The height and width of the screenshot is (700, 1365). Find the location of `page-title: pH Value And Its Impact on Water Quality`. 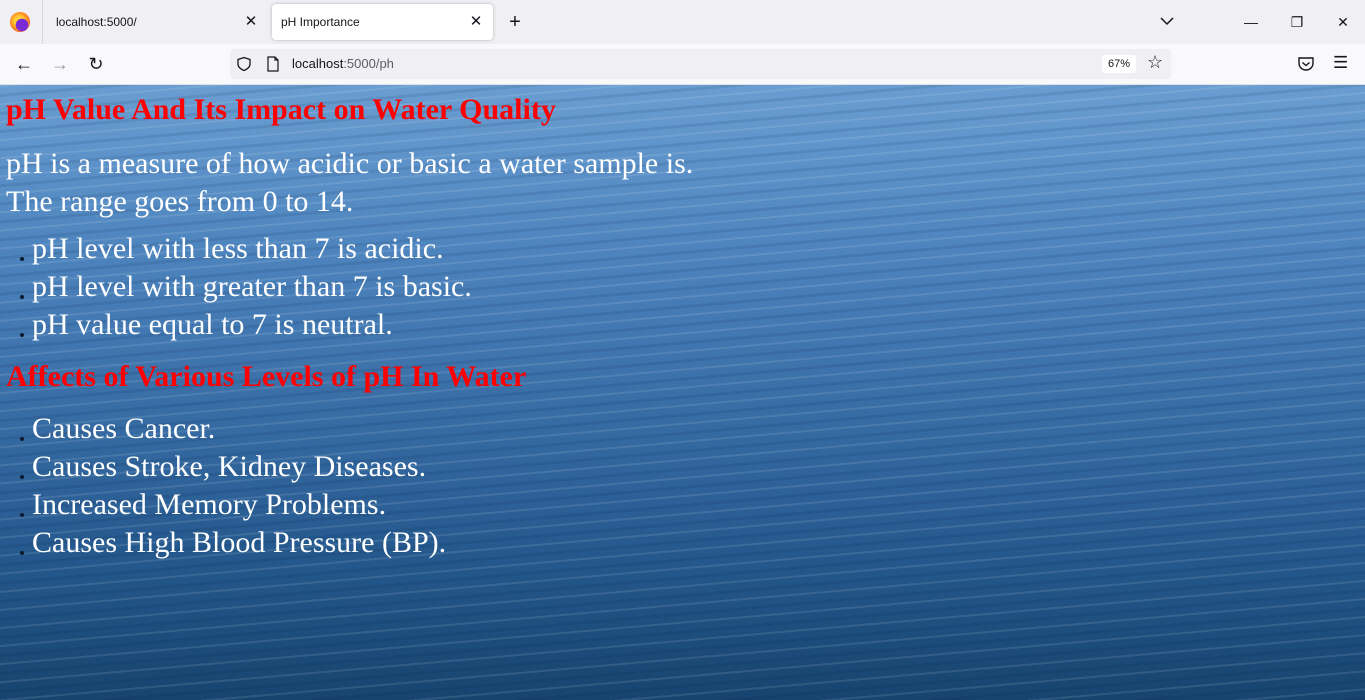

page-title: pH Value And Its Impact on Water Quality is located at coordinates (281, 109).